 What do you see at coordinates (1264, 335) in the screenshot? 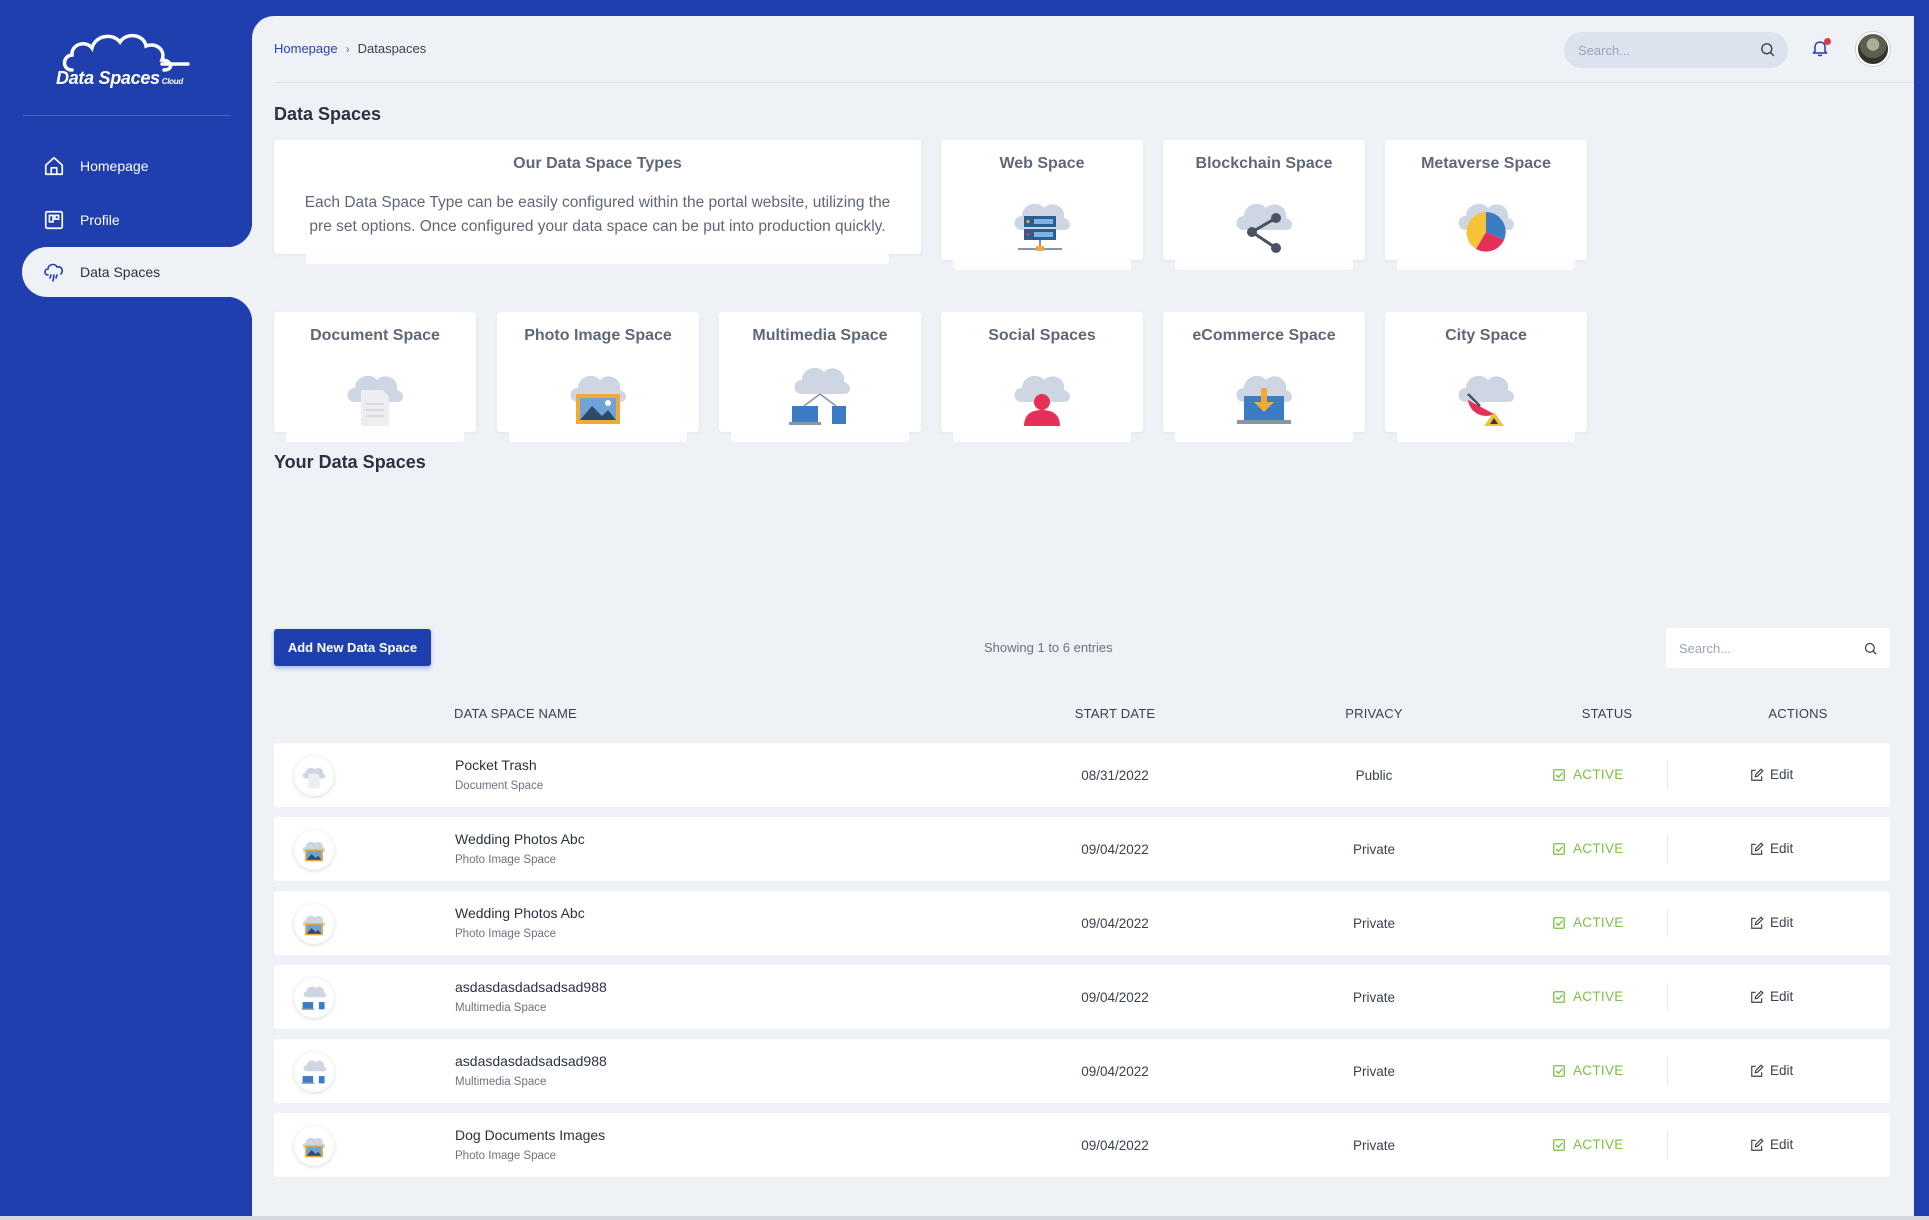
I see `type-card-label: eCommerce Space` at bounding box center [1264, 335].